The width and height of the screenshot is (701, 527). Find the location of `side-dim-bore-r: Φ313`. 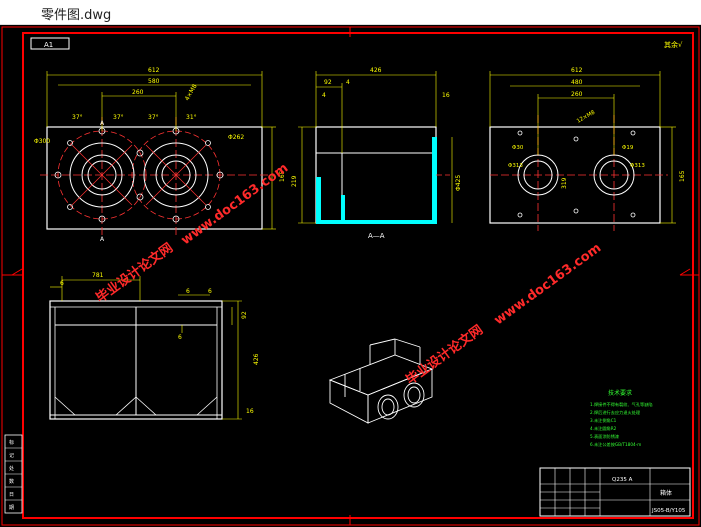

side-dim-bore-r: Φ313 is located at coordinates (637, 166).